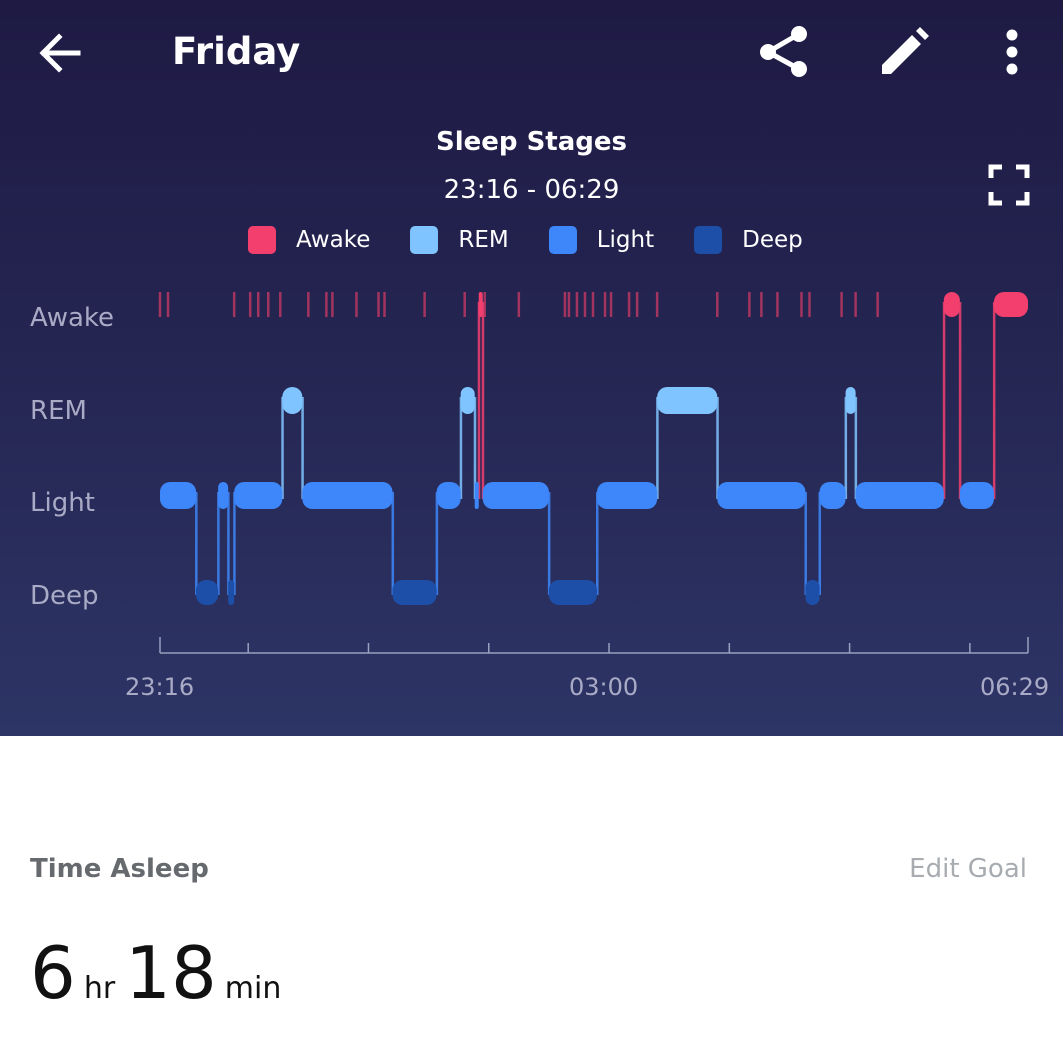 Image resolution: width=1063 pixels, height=1041 pixels. I want to click on chart-legend: Awake REM Light Deep, so click(545, 240).